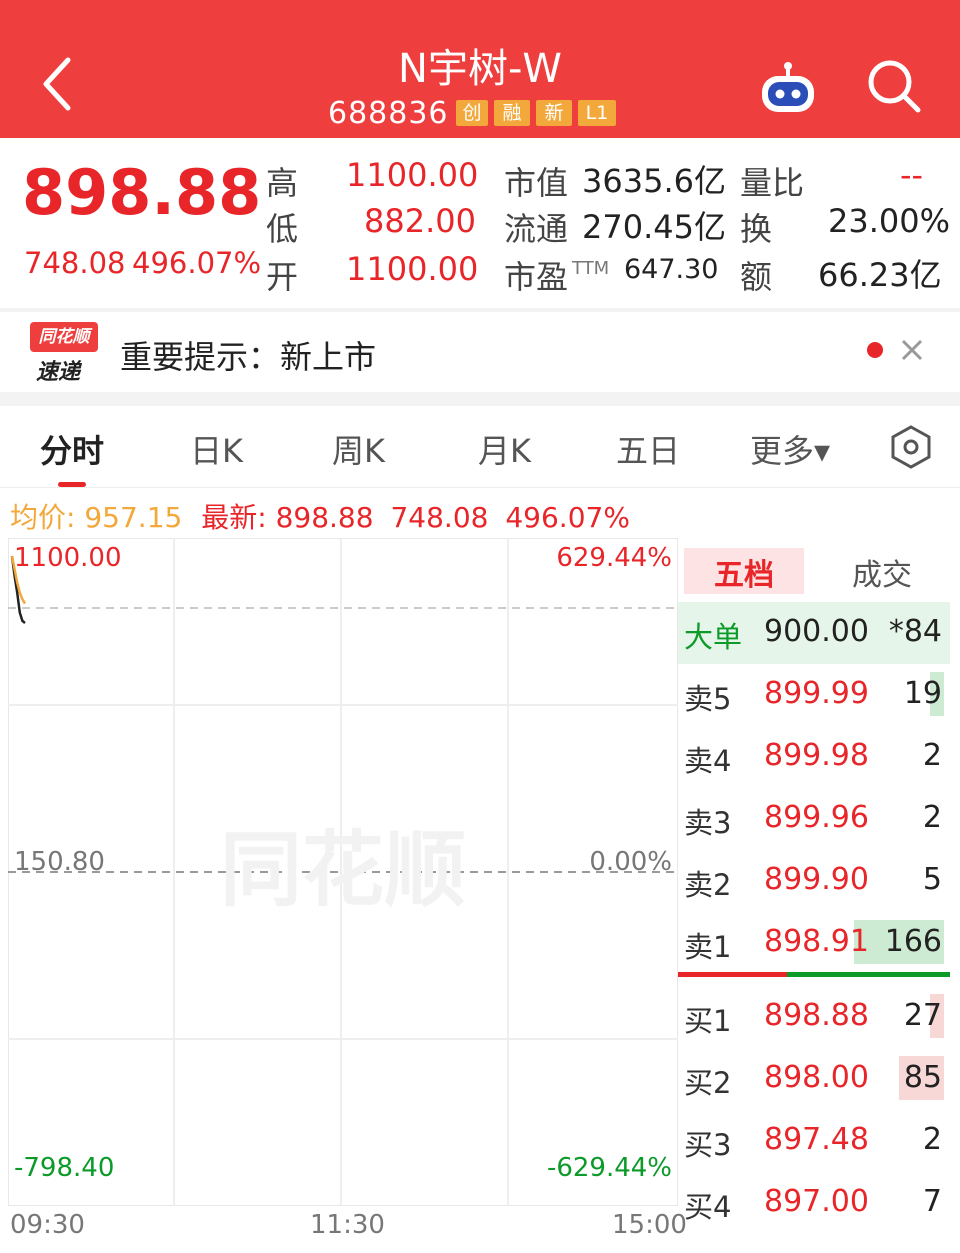 This screenshot has height=1253, width=960. What do you see at coordinates (708, 1021) in the screenshot?
I see `bid-label: 买1` at bounding box center [708, 1021].